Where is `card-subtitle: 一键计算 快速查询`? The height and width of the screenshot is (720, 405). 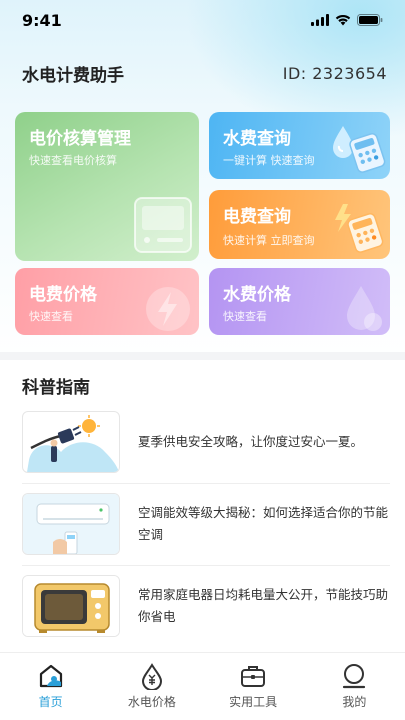 card-subtitle: 一键计算 快速查询 is located at coordinates (269, 160).